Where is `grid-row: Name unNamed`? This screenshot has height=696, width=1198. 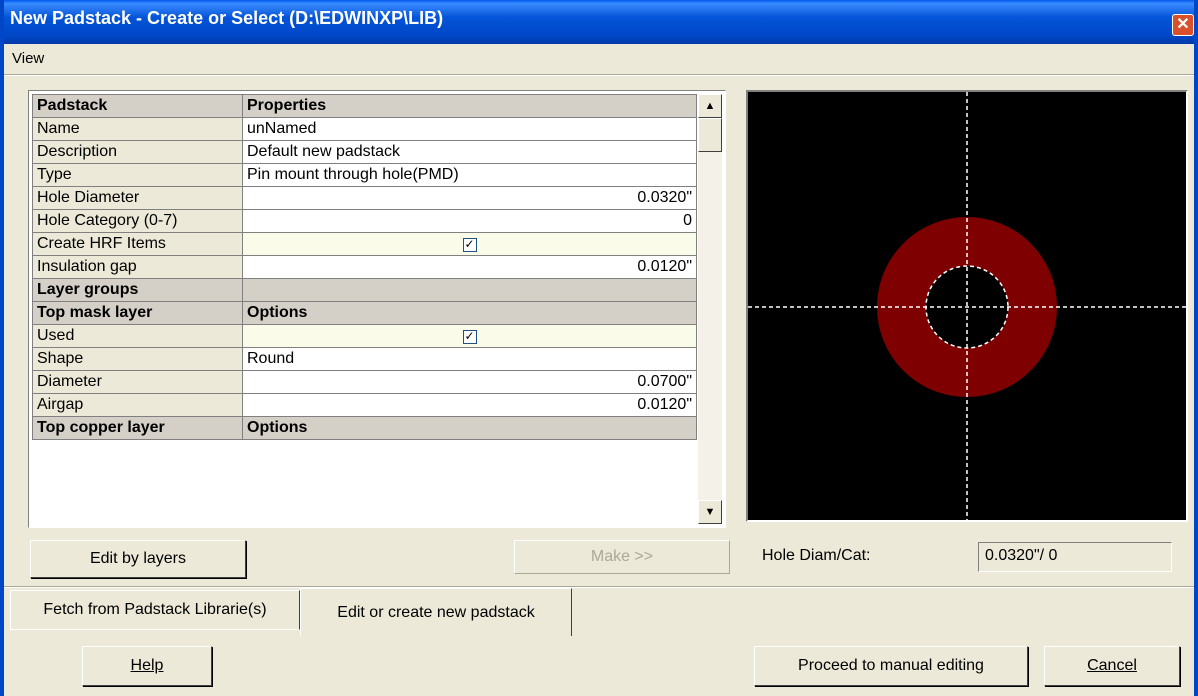
grid-row: Name unNamed is located at coordinates (364, 129).